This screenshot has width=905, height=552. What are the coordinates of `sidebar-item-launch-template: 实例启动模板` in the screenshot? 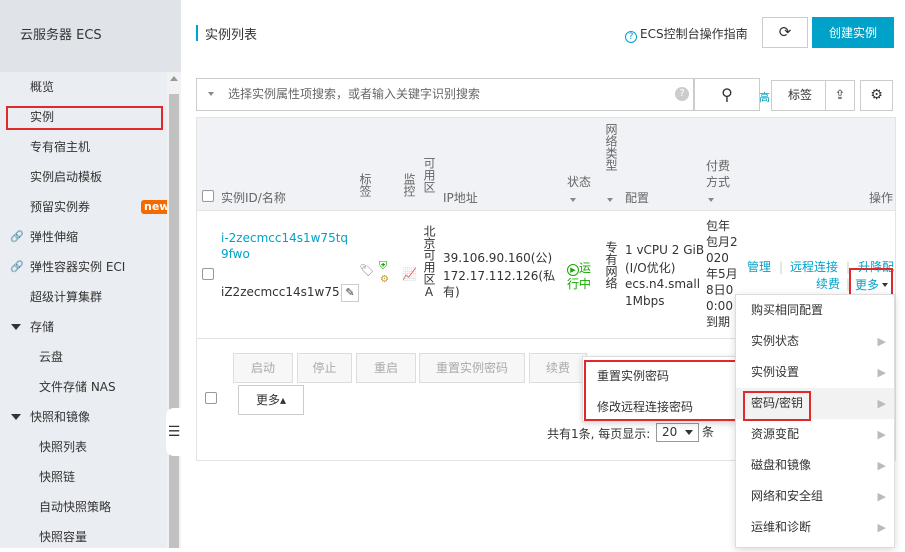 It's located at (83, 177).